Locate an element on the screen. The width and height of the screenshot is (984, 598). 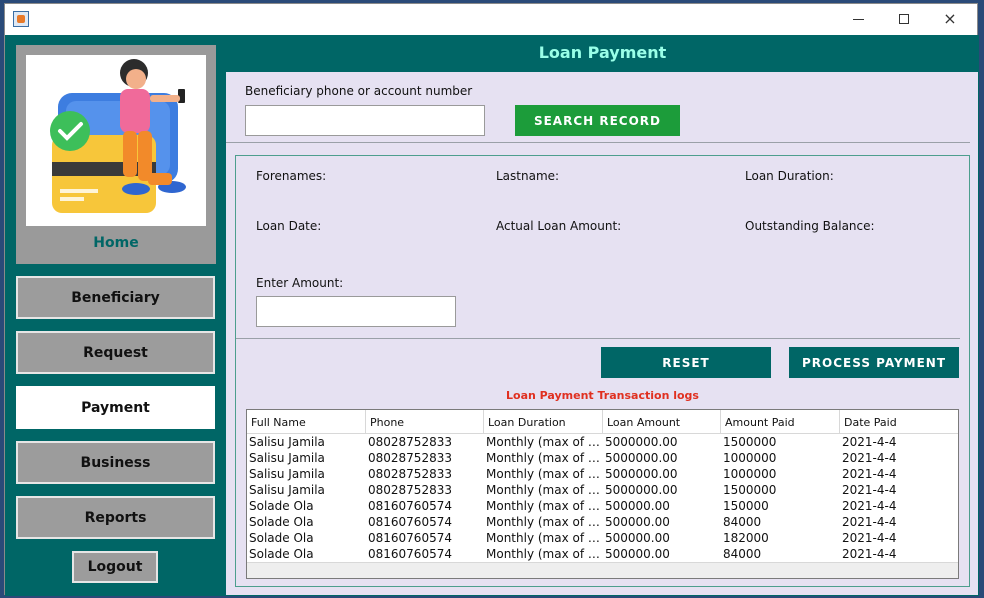
column-header-phone: Phone is located at coordinates (425, 421).